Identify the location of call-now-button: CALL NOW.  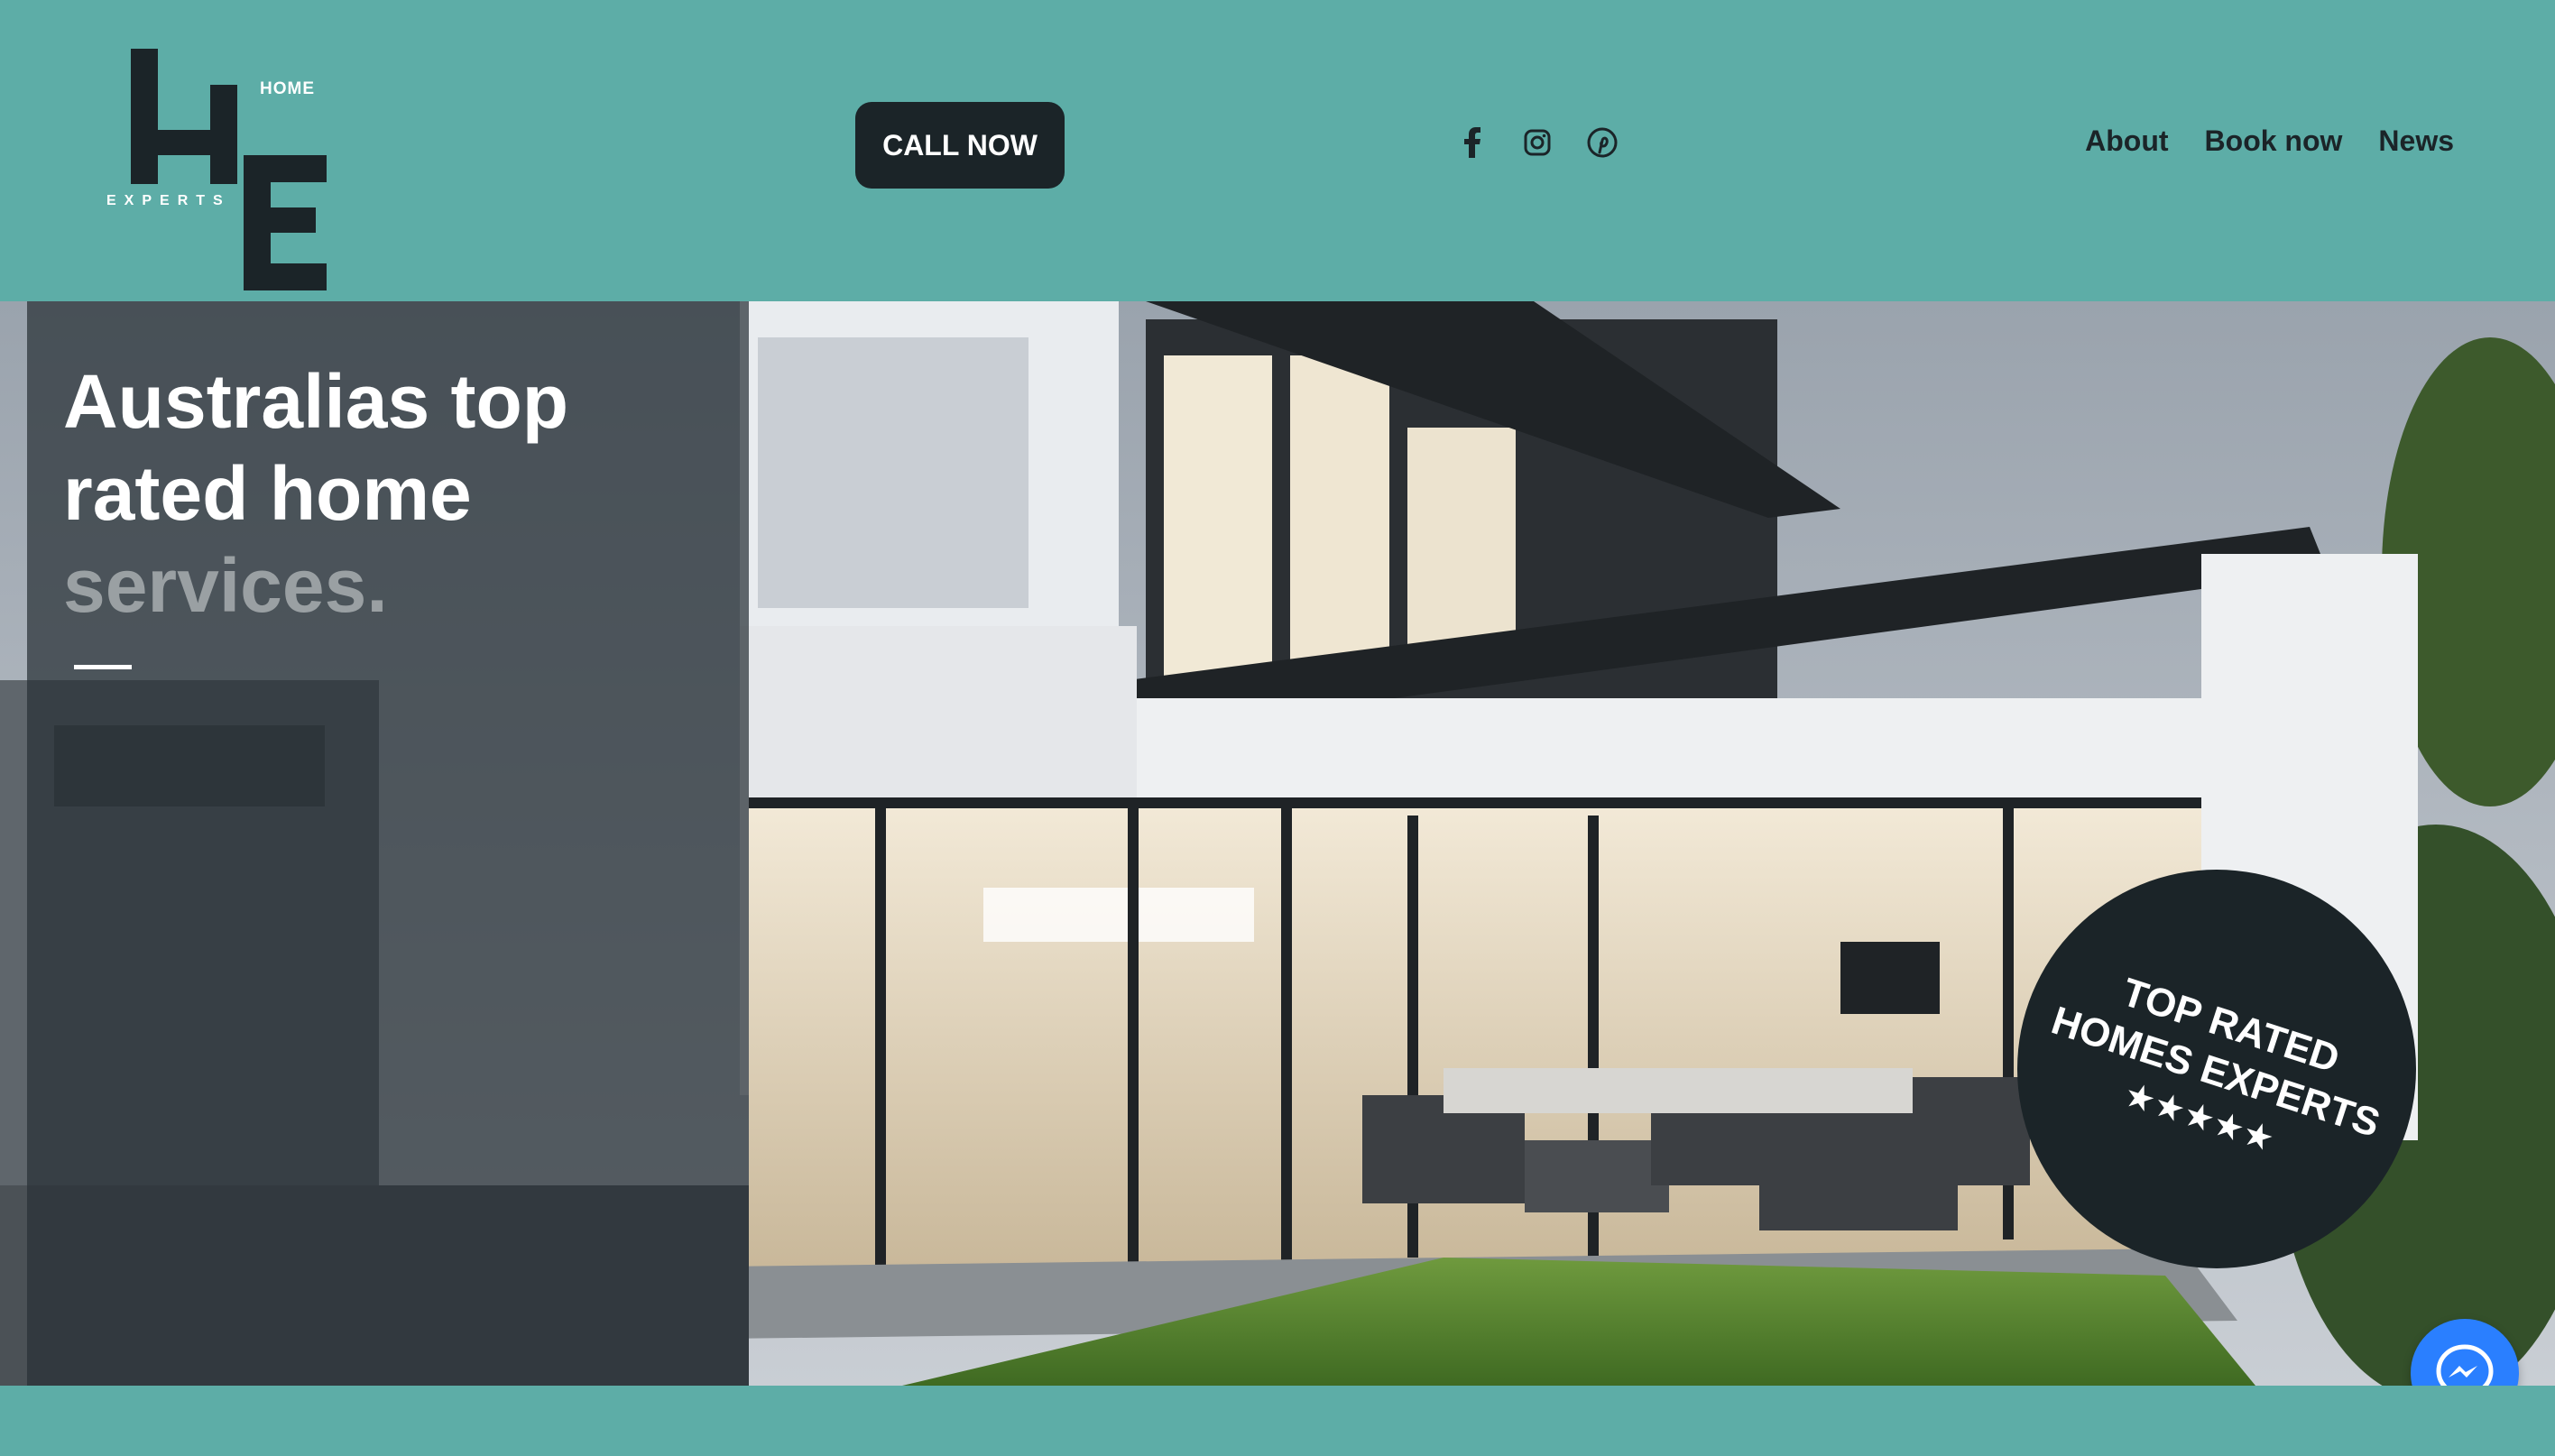
(960, 145).